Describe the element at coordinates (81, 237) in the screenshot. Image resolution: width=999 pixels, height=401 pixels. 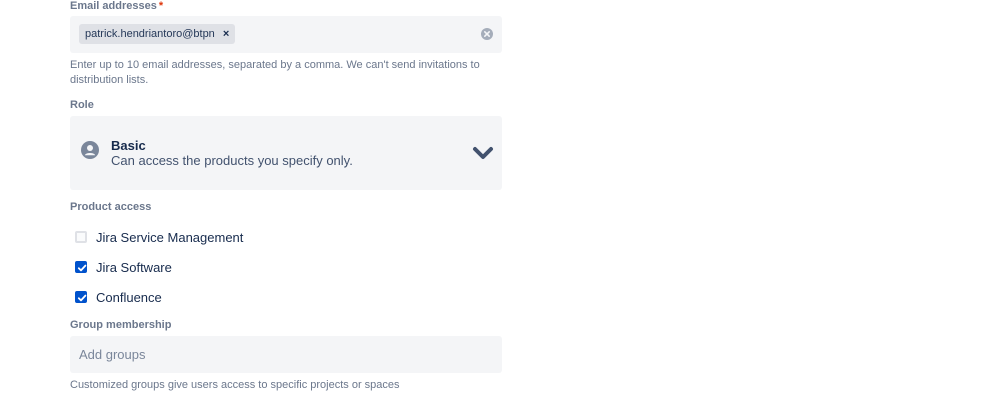
I see `checkbox-unchecked-icon` at that location.